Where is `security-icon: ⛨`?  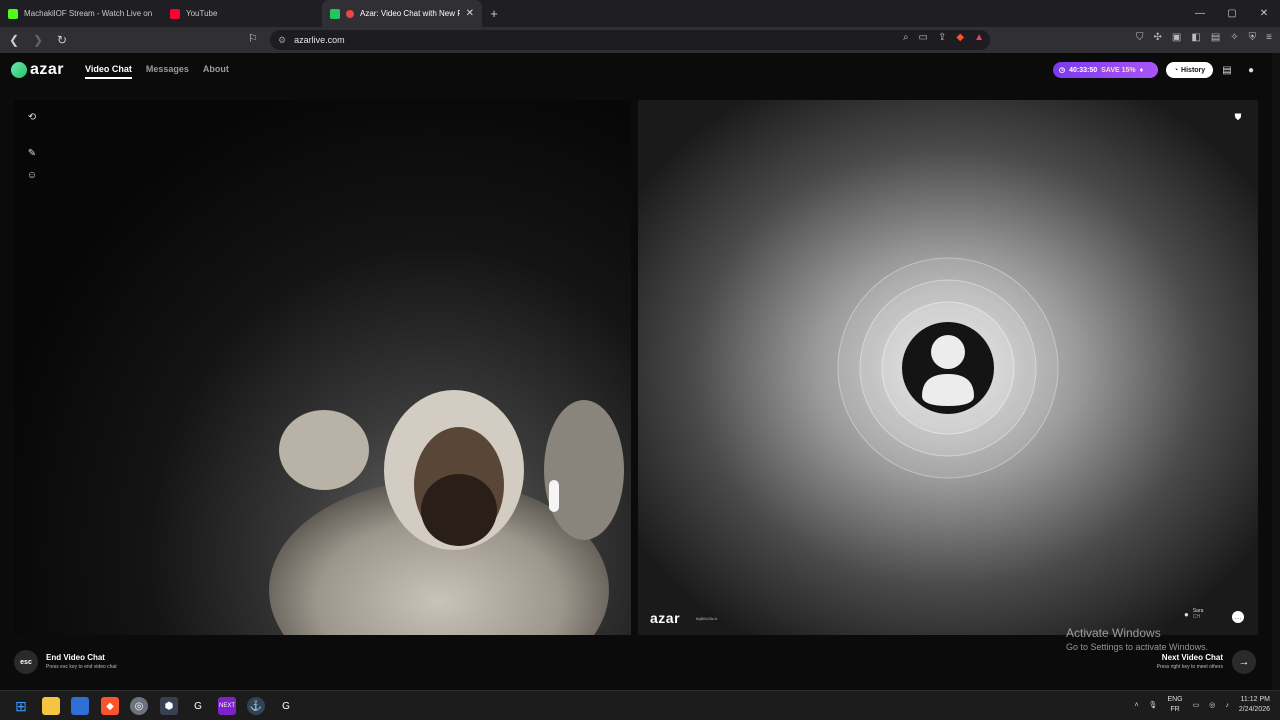
security-icon: ⛨ is located at coordinates (1253, 37).